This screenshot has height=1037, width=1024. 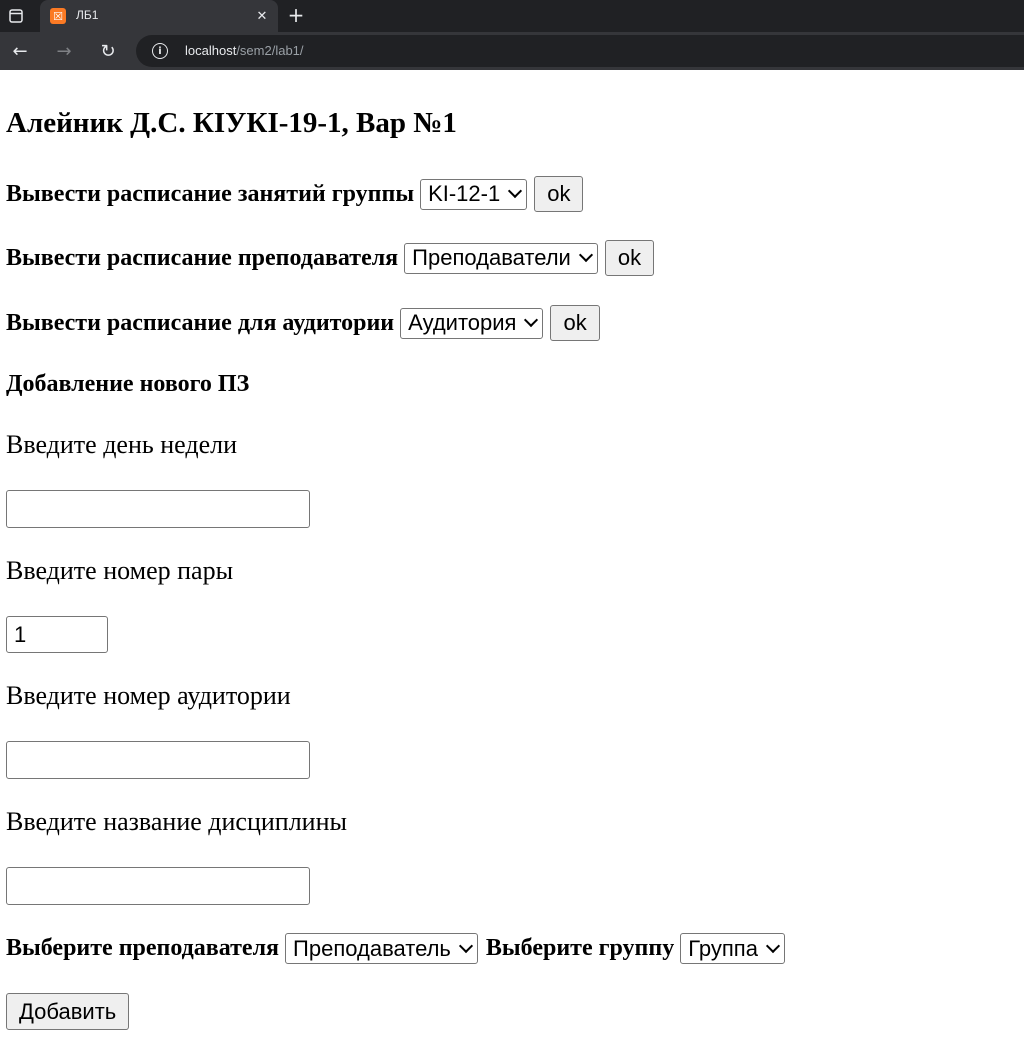 I want to click on teacher-ok-button: ok, so click(x=629, y=258).